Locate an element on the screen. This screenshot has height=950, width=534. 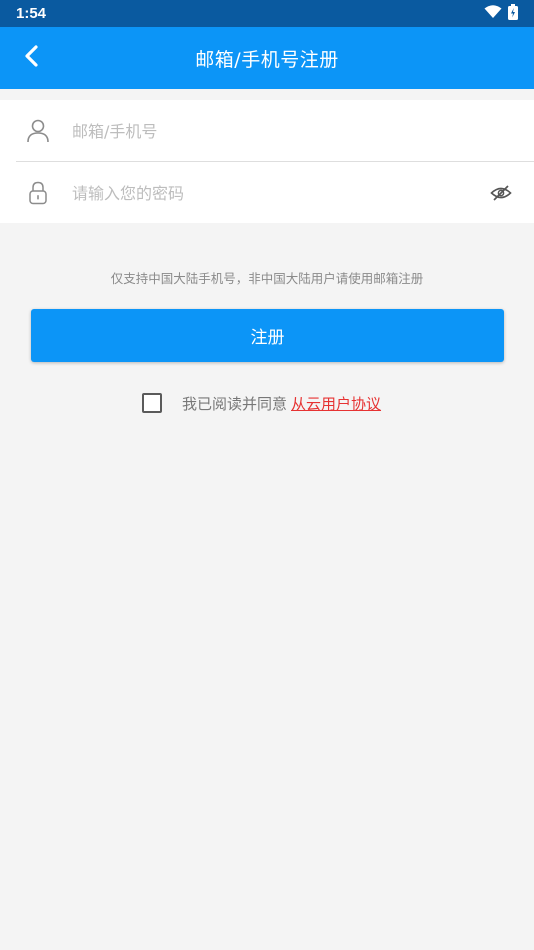
register-form is located at coordinates (267, 161).